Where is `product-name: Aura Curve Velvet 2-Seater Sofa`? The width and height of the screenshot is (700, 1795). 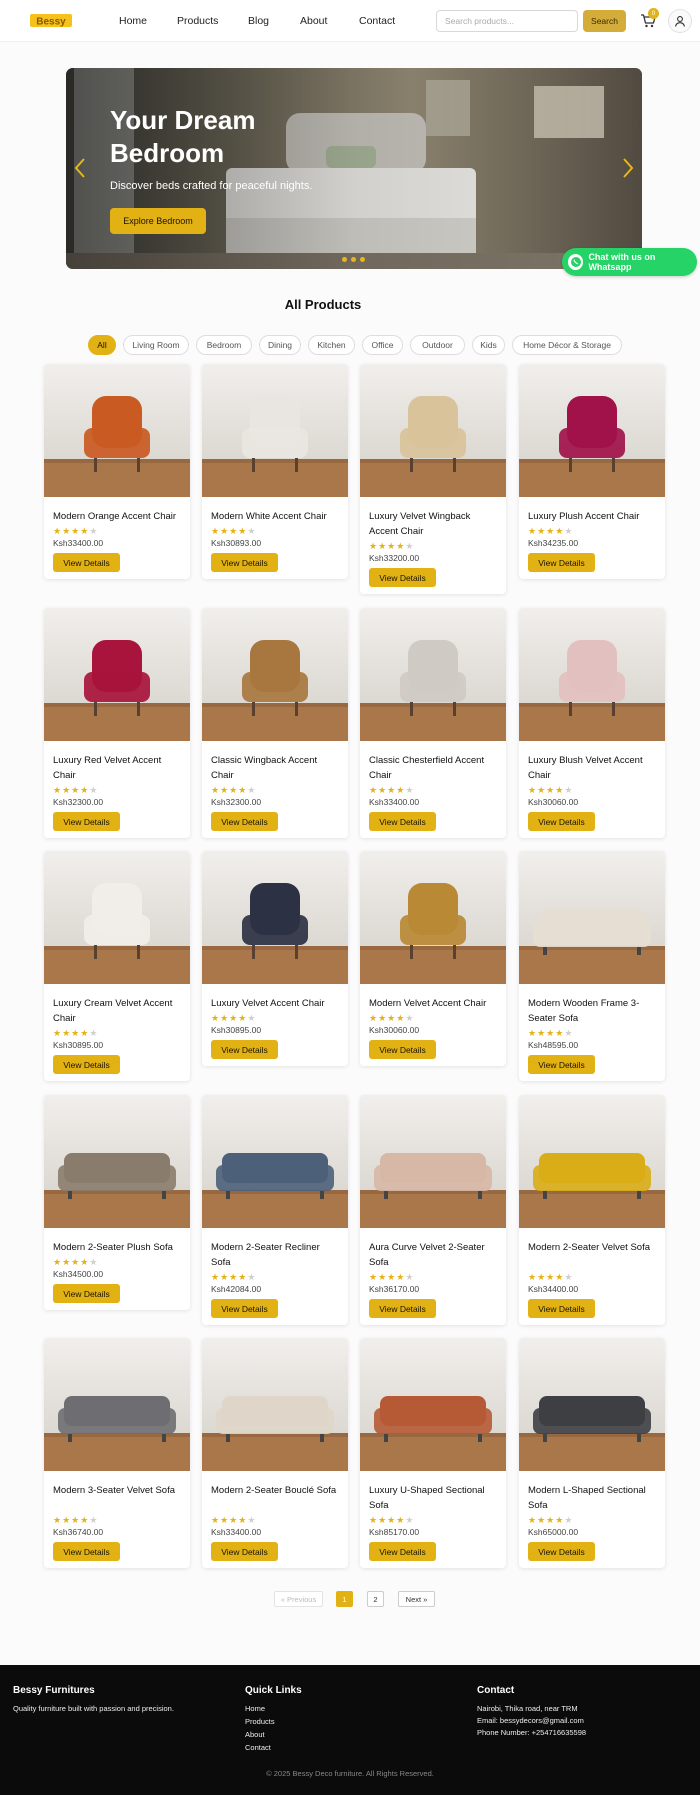 product-name: Aura Curve Velvet 2-Seater Sofa is located at coordinates (434, 1255).